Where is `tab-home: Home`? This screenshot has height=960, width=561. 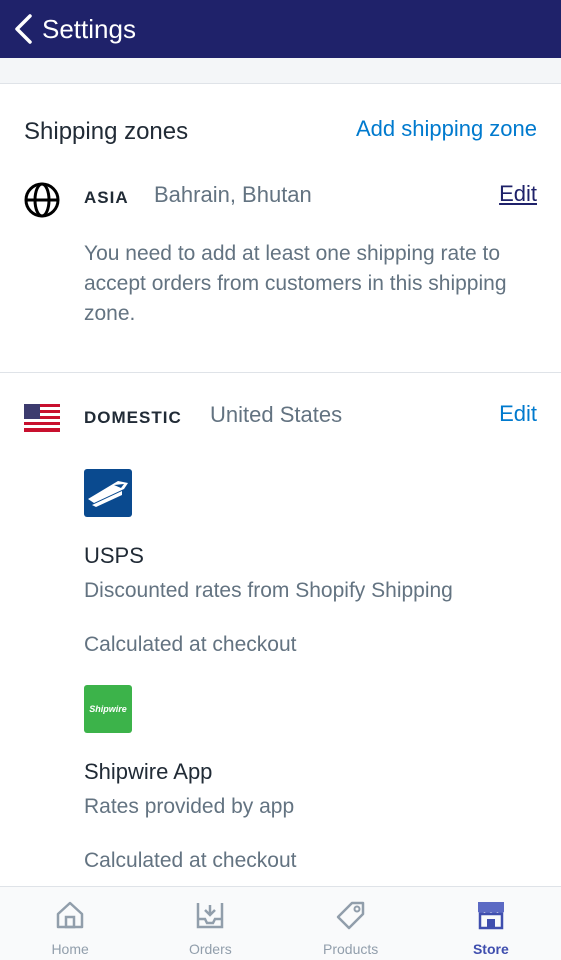 tab-home: Home is located at coordinates (70, 923).